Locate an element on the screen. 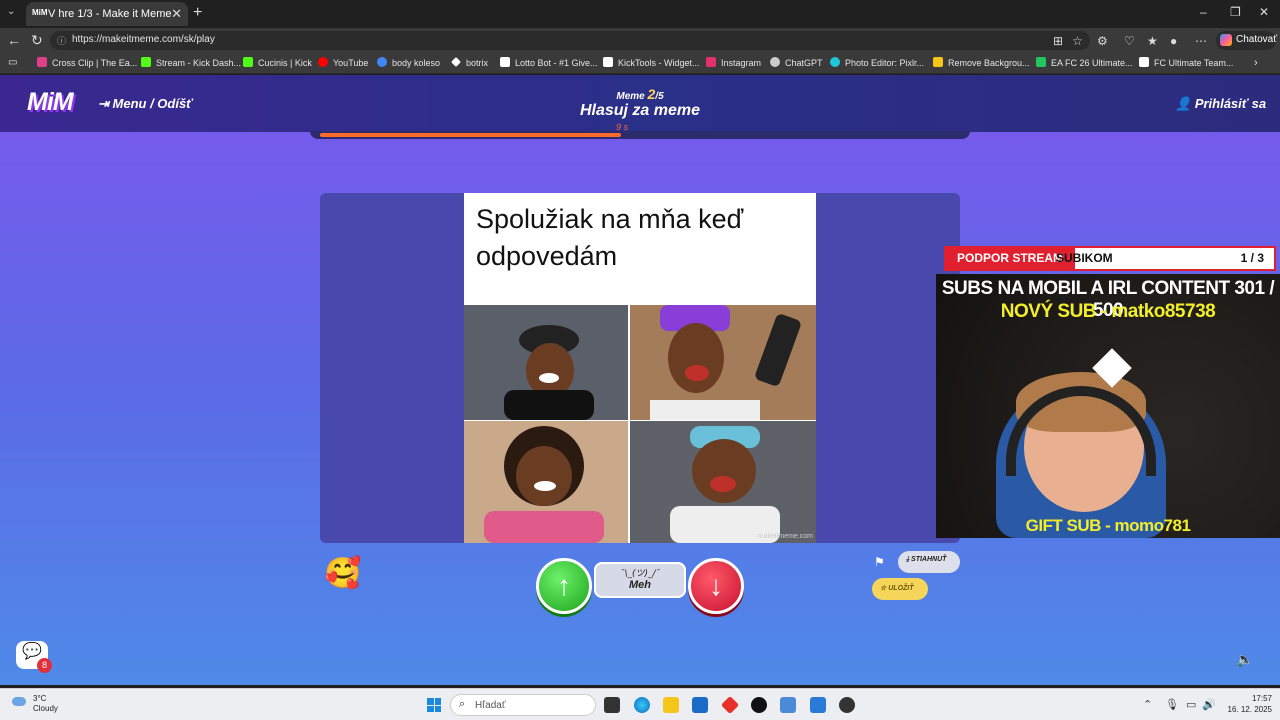 The image size is (1280, 720). shrug-text: ¯\_(ツ)_/¯ is located at coordinates (640, 574).